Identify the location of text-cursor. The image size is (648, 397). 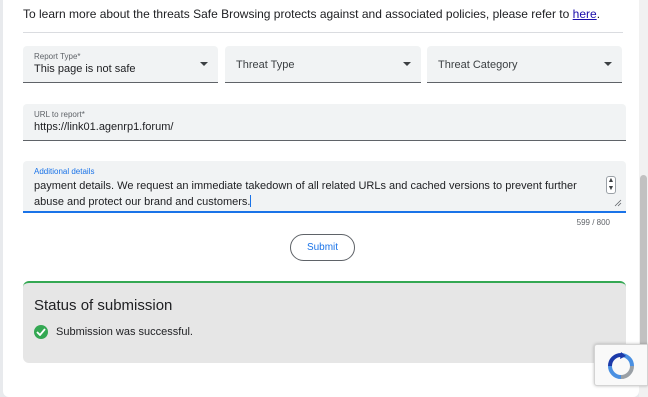
(251, 201).